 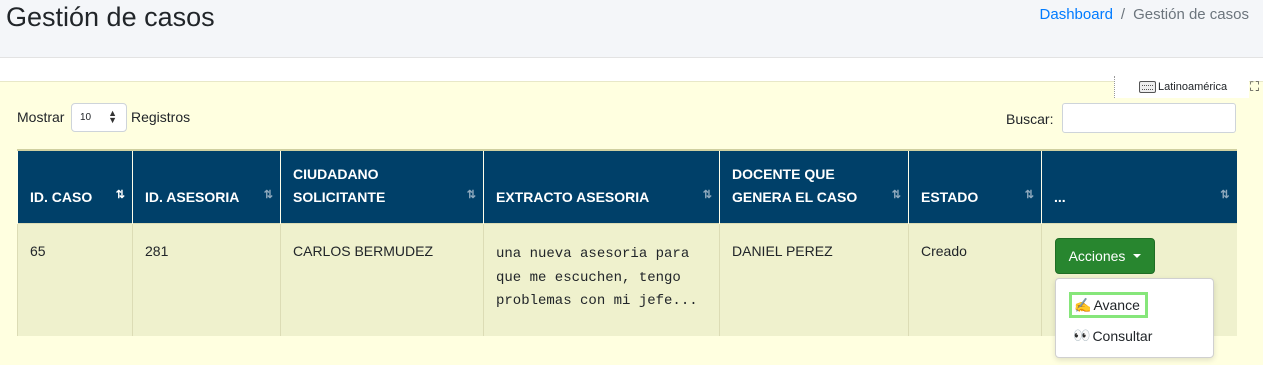 What do you see at coordinates (110, 17) in the screenshot?
I see `page-title: Gestión de casos` at bounding box center [110, 17].